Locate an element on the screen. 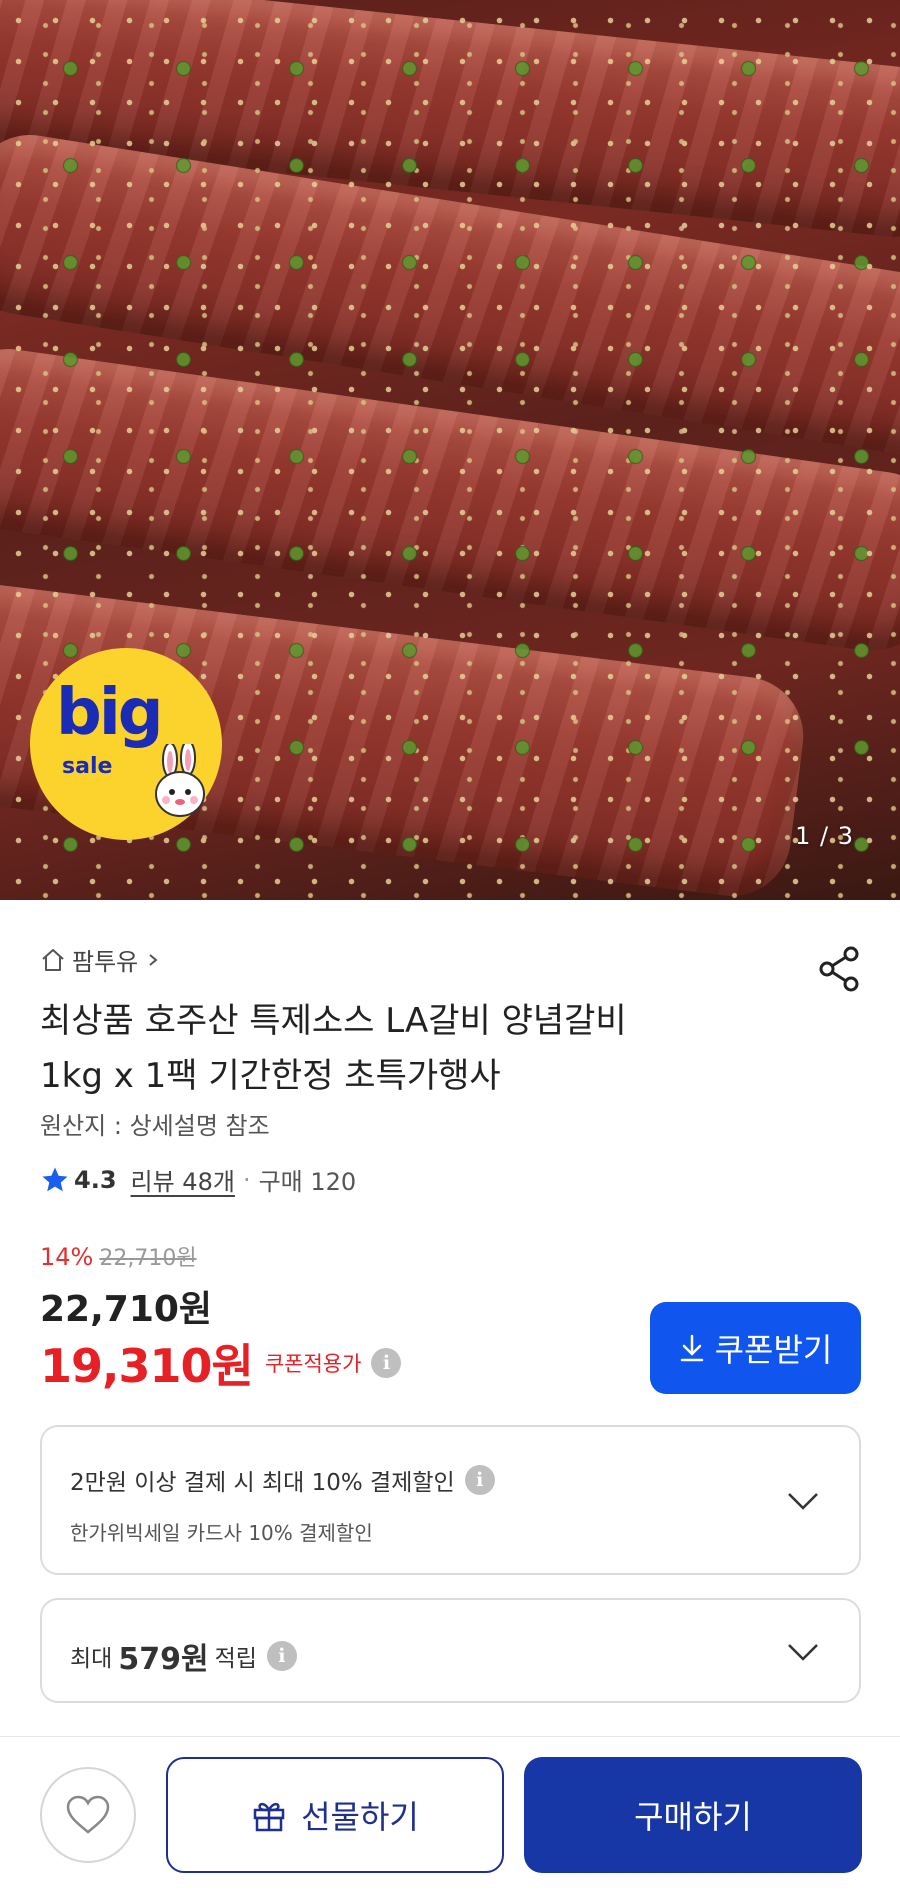 Image resolution: width=900 pixels, height=1892 pixels. chevron-right-icon is located at coordinates (153, 959).